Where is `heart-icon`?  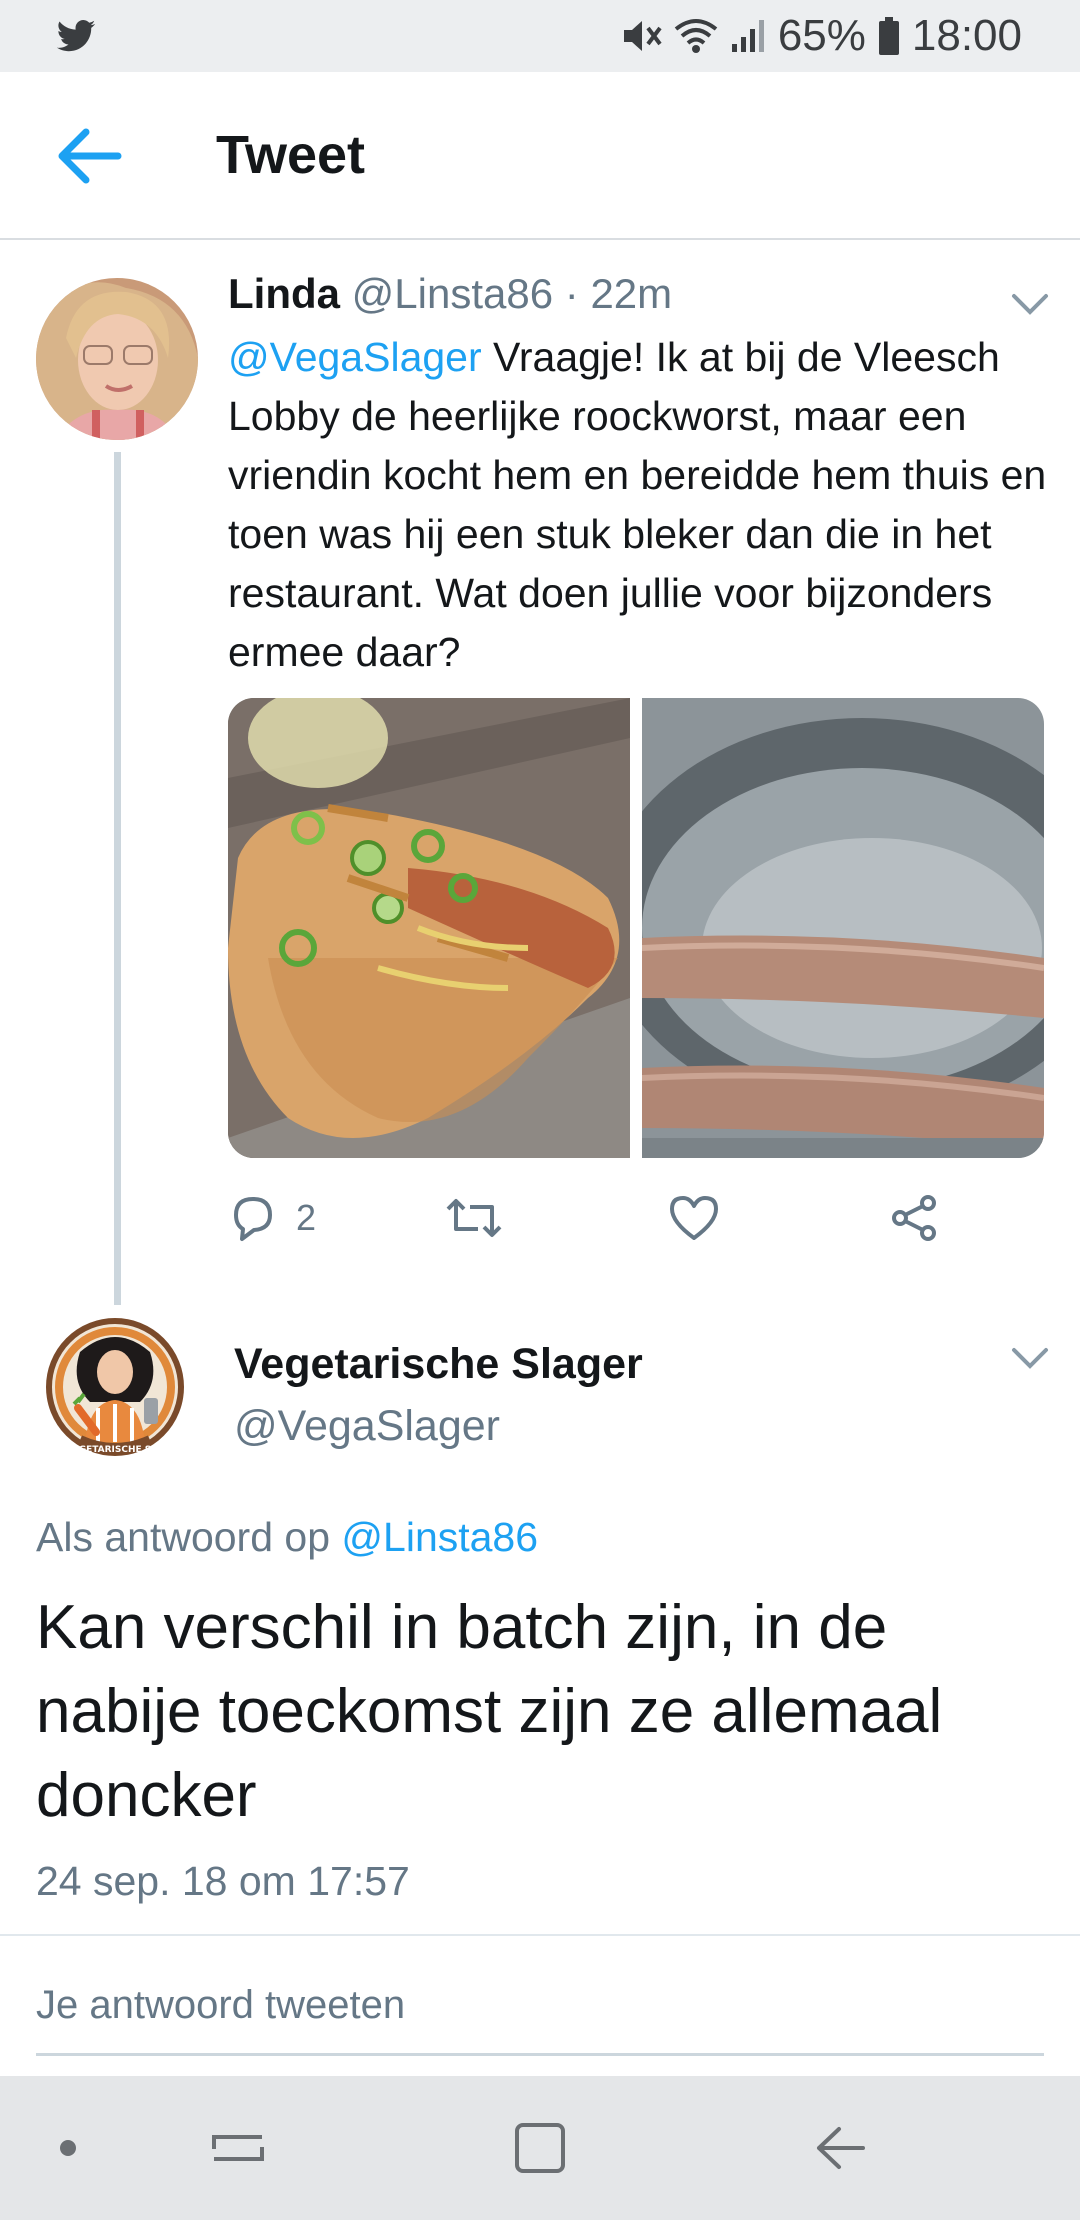 heart-icon is located at coordinates (694, 1218).